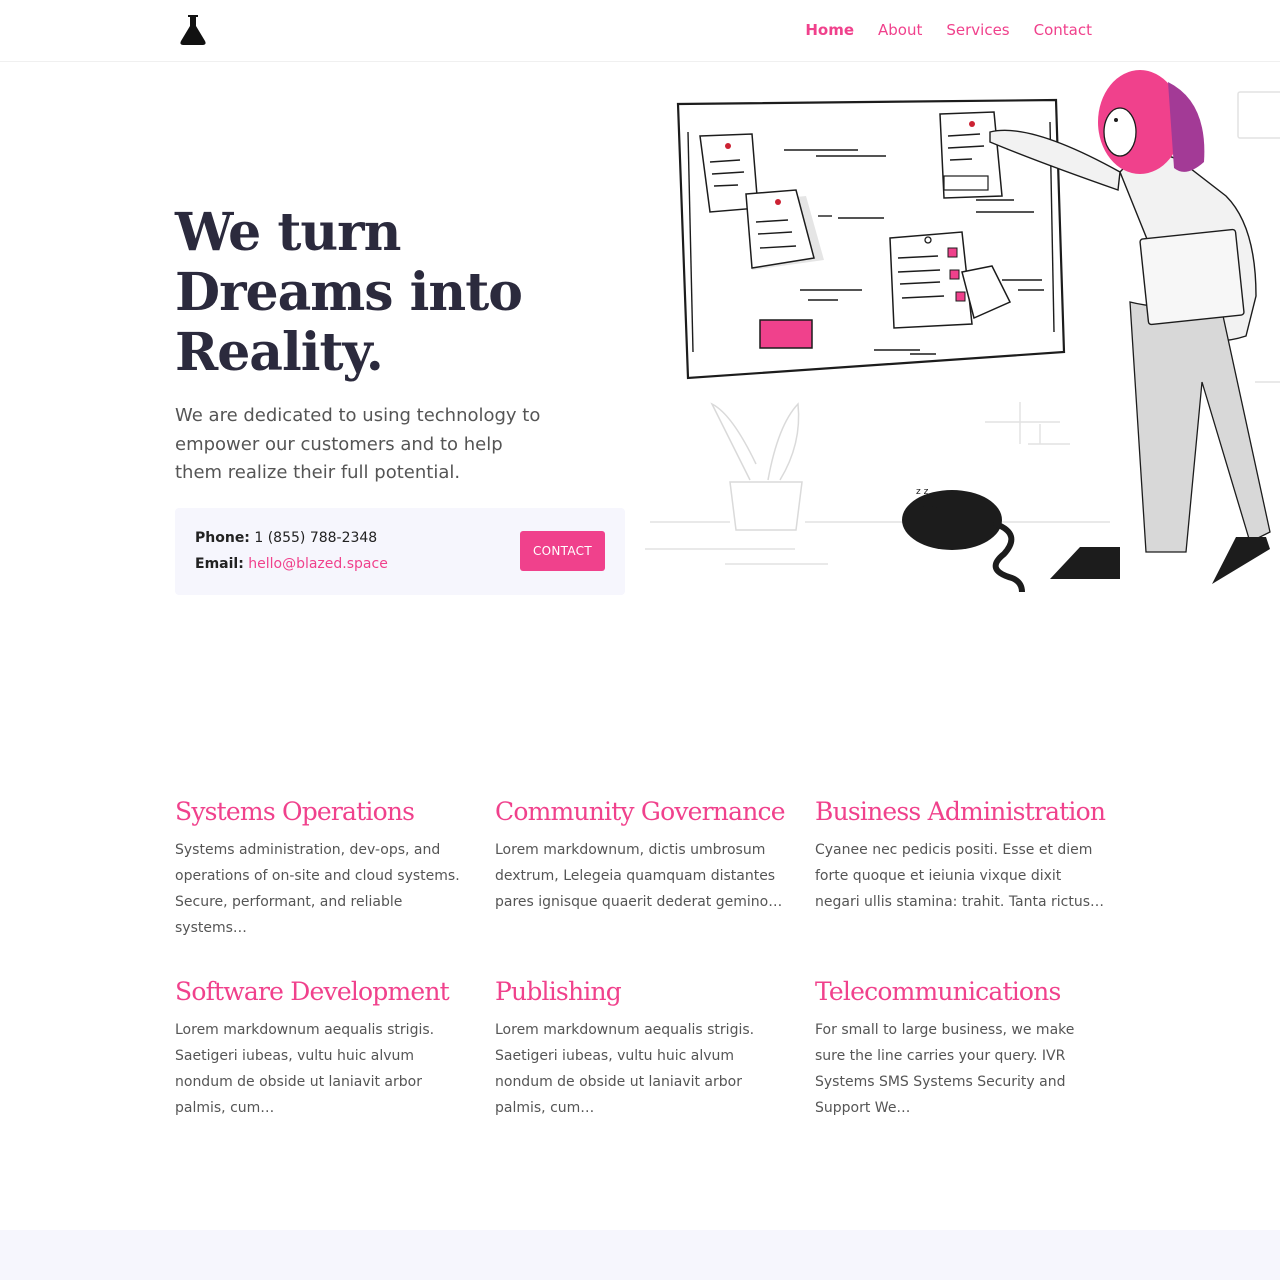  Describe the element at coordinates (645, 812) in the screenshot. I see `service-title: Community Governance` at that location.